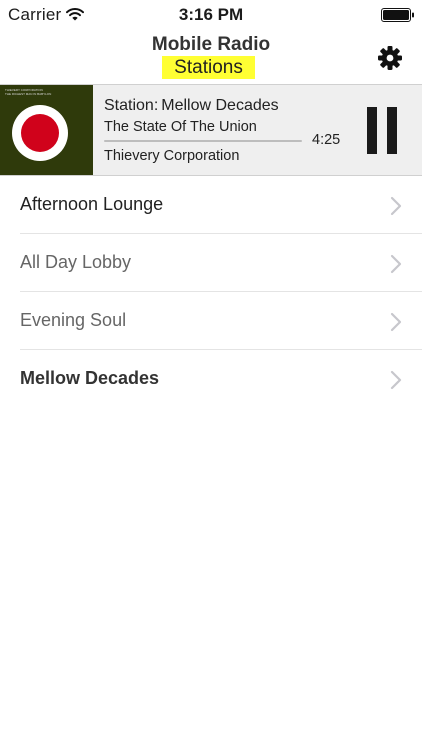 The width and height of the screenshot is (422, 750). What do you see at coordinates (326, 140) in the screenshot?
I see `track-time-remaining: 4:25` at bounding box center [326, 140].